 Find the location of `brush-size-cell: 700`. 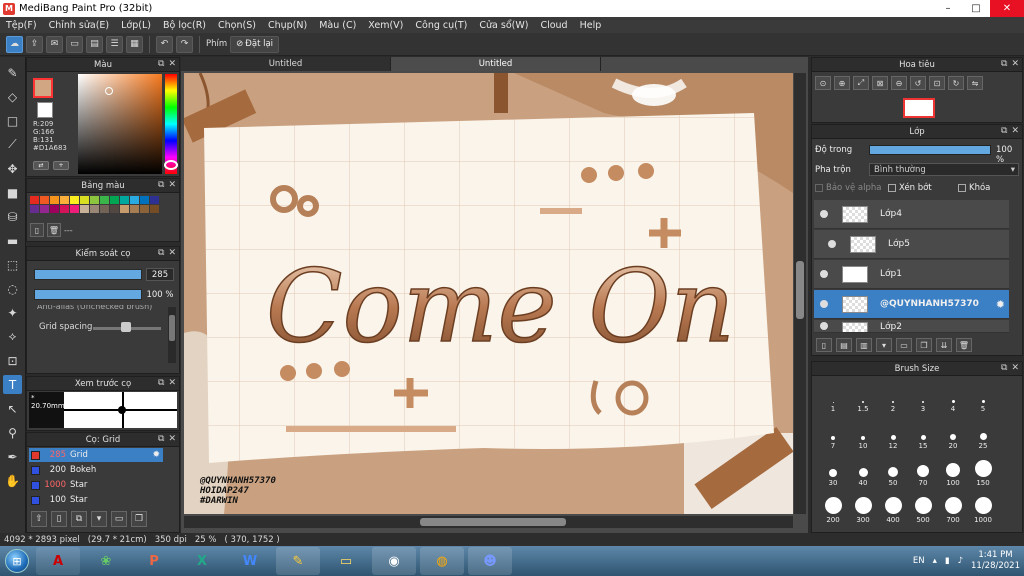

brush-size-cell: 700 is located at coordinates (953, 507).